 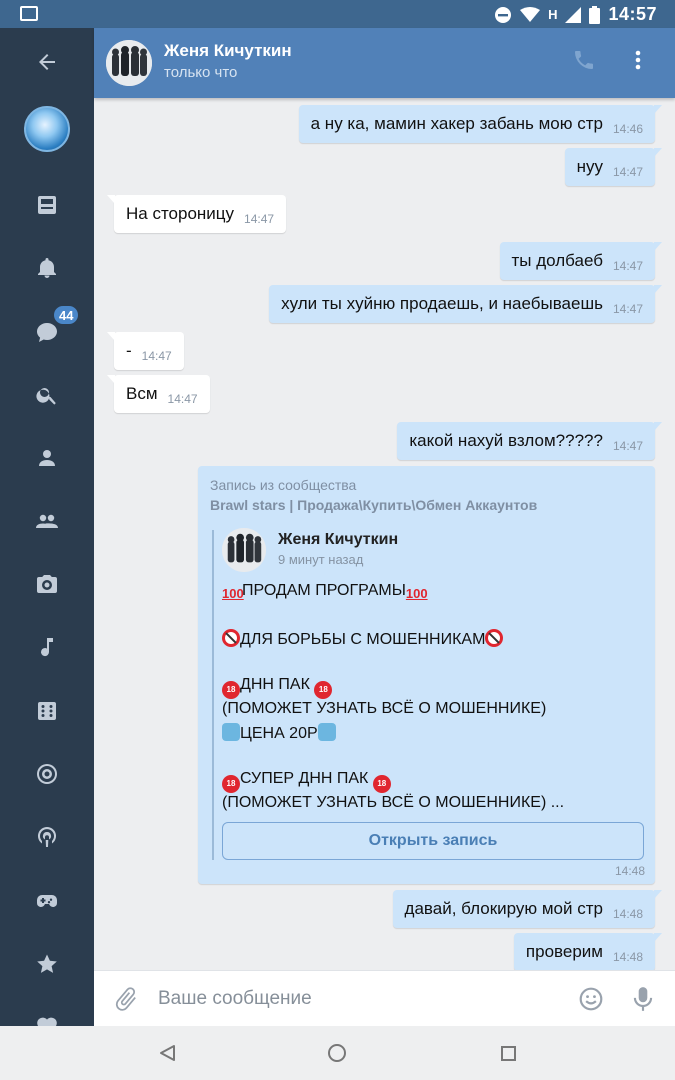 I want to click on contact-status: только что, so click(x=201, y=72).